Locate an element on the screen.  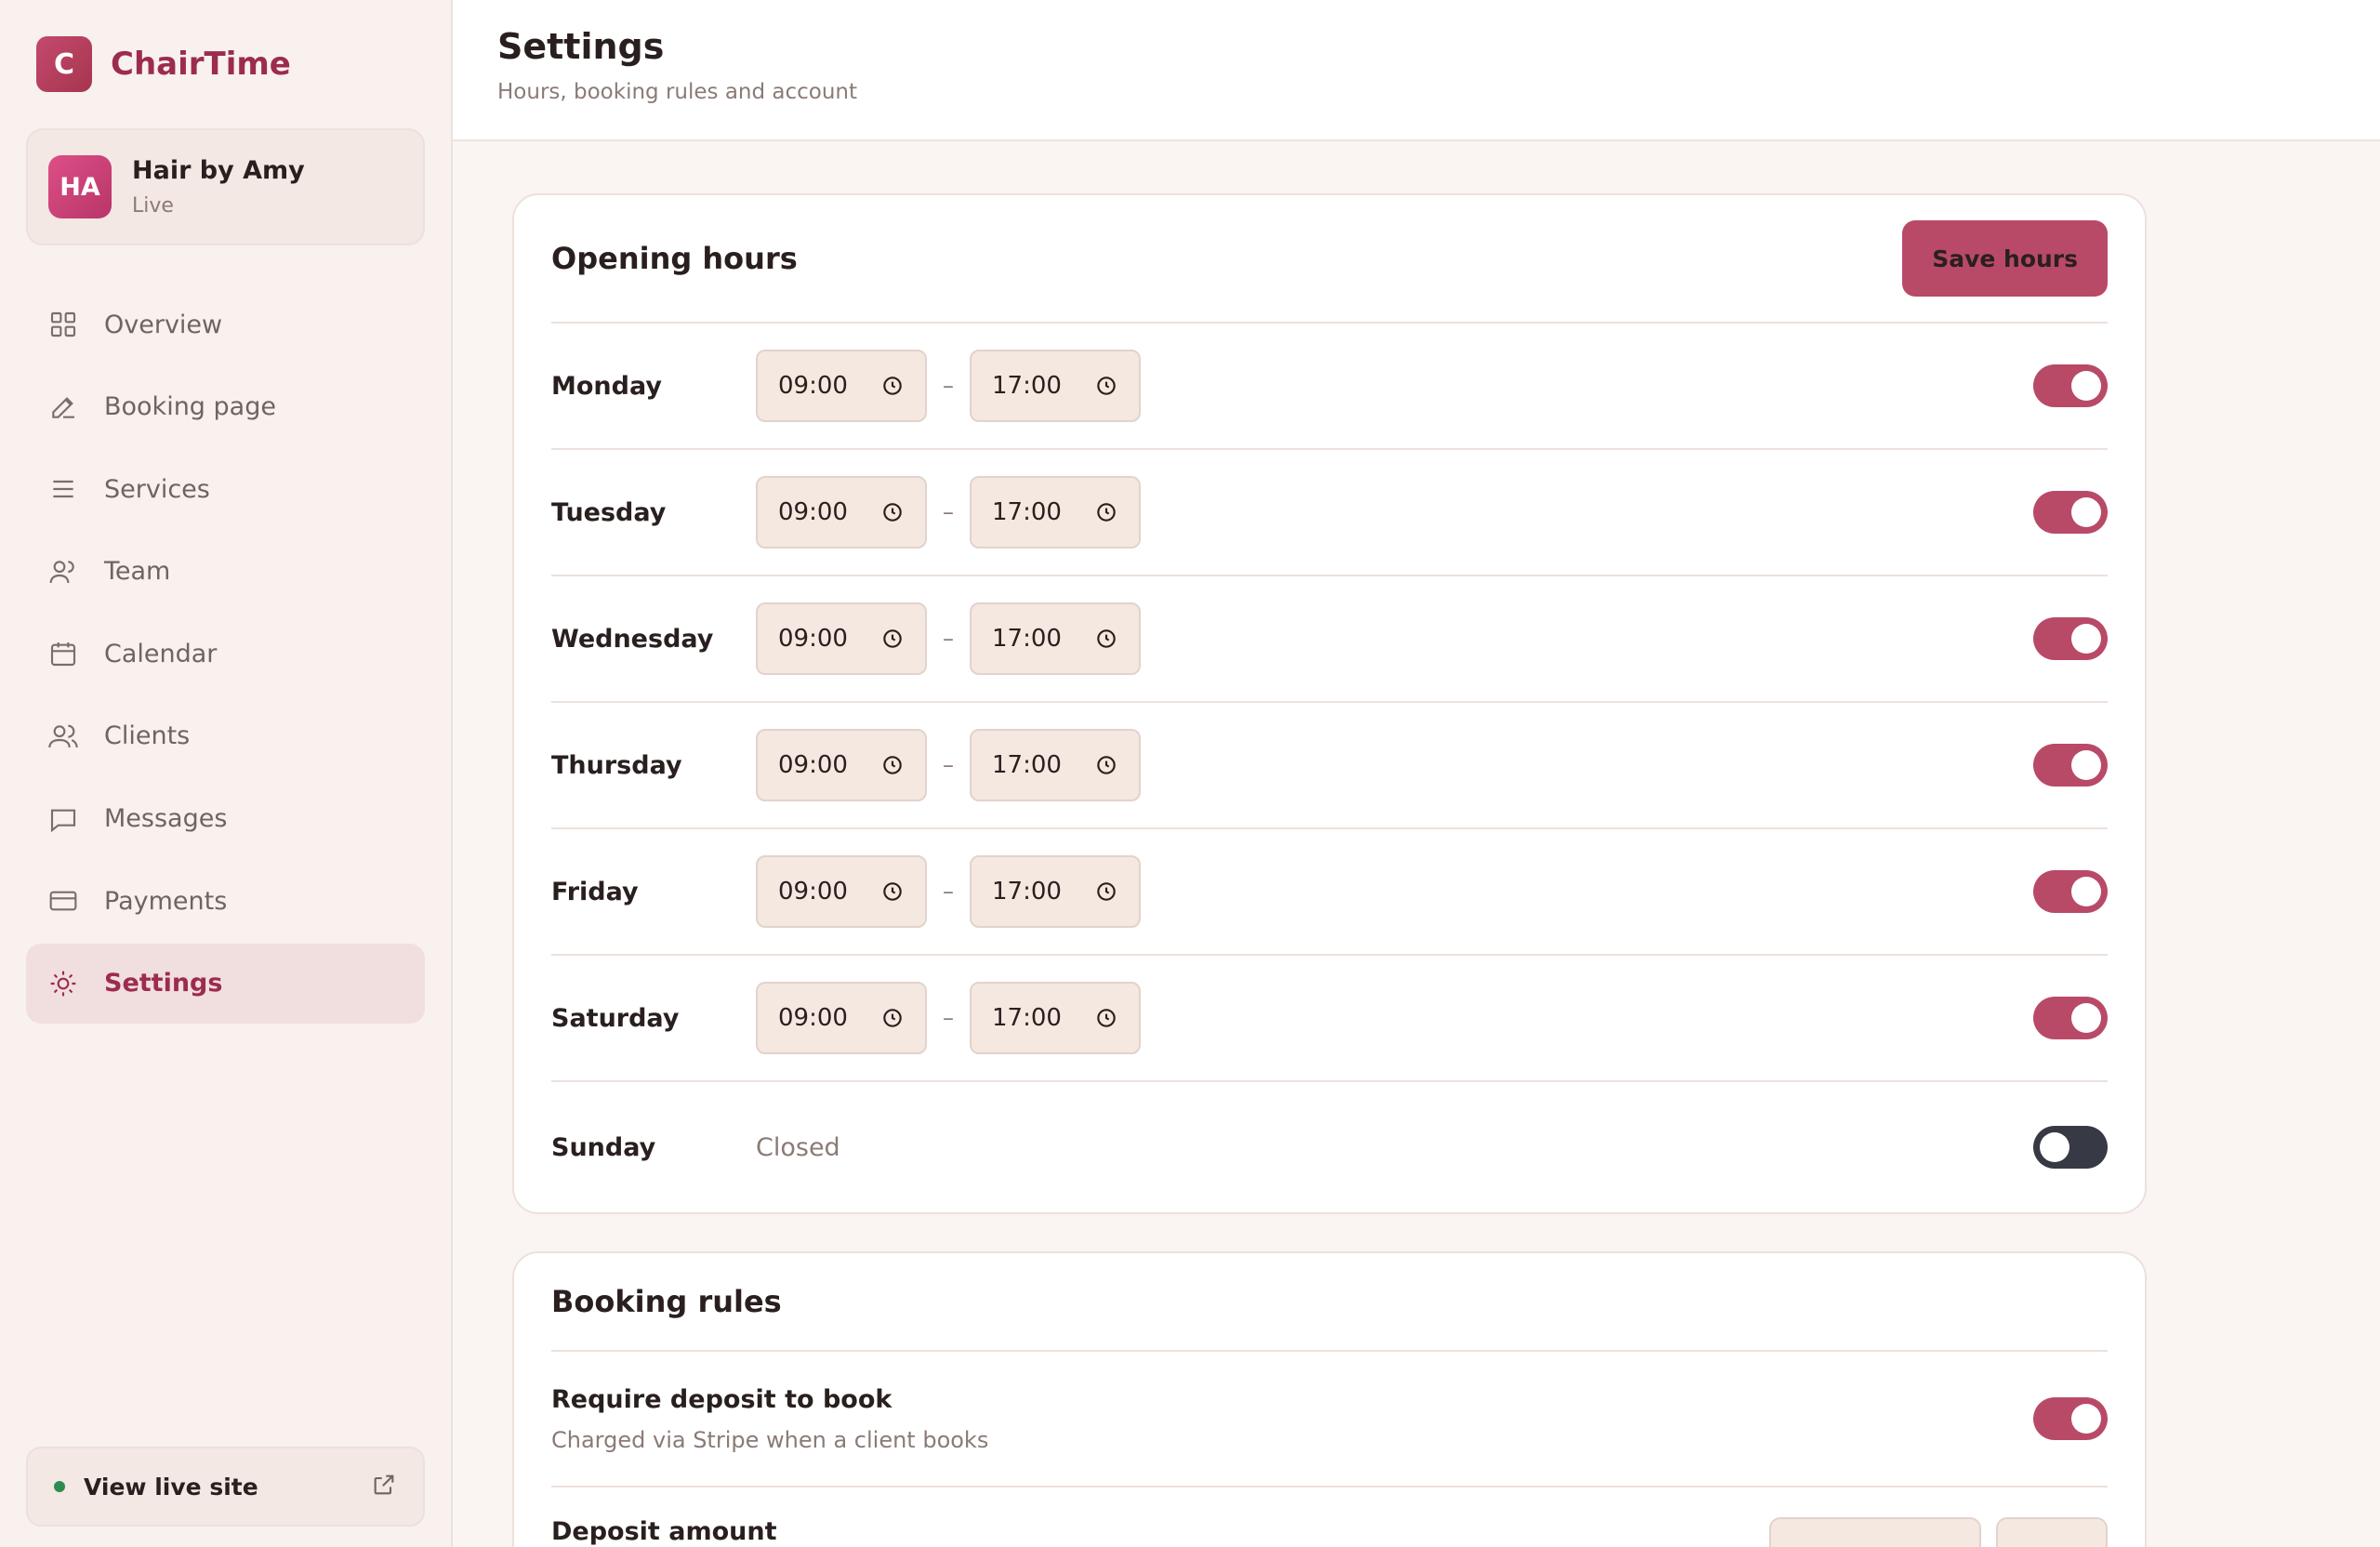
view-live-site-button: View live site is located at coordinates (225, 1487).